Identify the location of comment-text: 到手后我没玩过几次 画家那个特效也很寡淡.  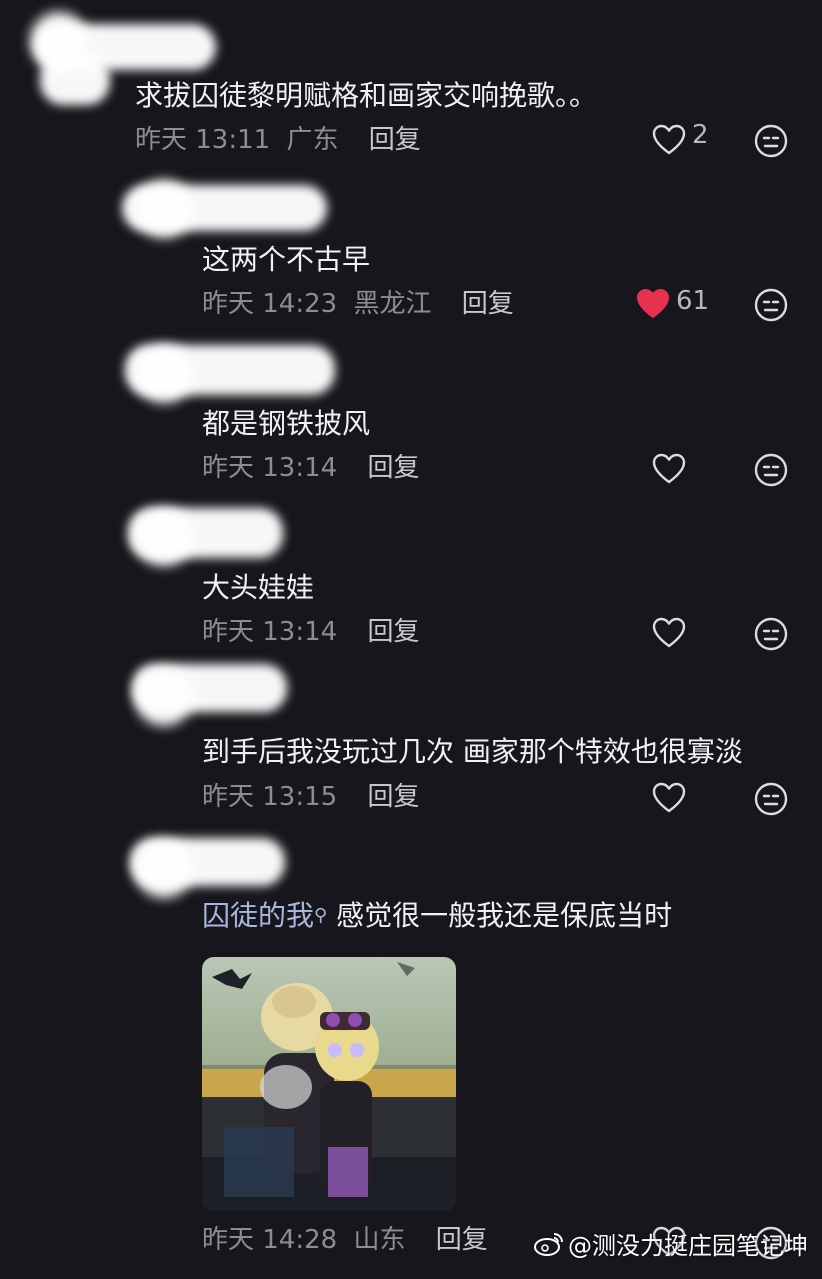
(472, 751).